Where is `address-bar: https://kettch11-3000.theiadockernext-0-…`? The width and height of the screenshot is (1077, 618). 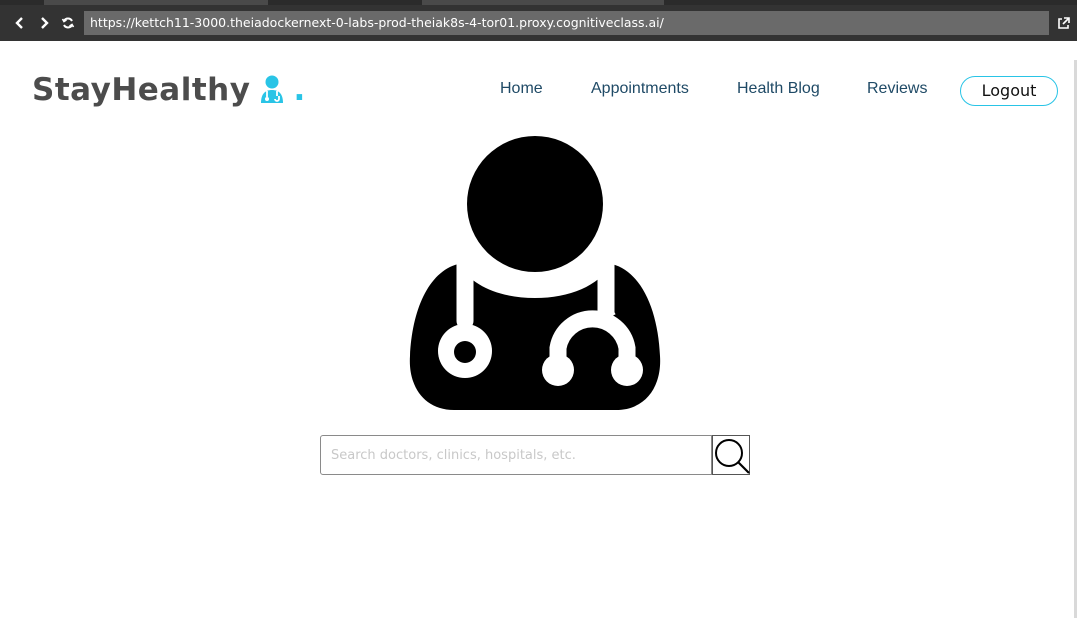 address-bar: https://kettch11-3000.theiadockernext-0-… is located at coordinates (566, 23).